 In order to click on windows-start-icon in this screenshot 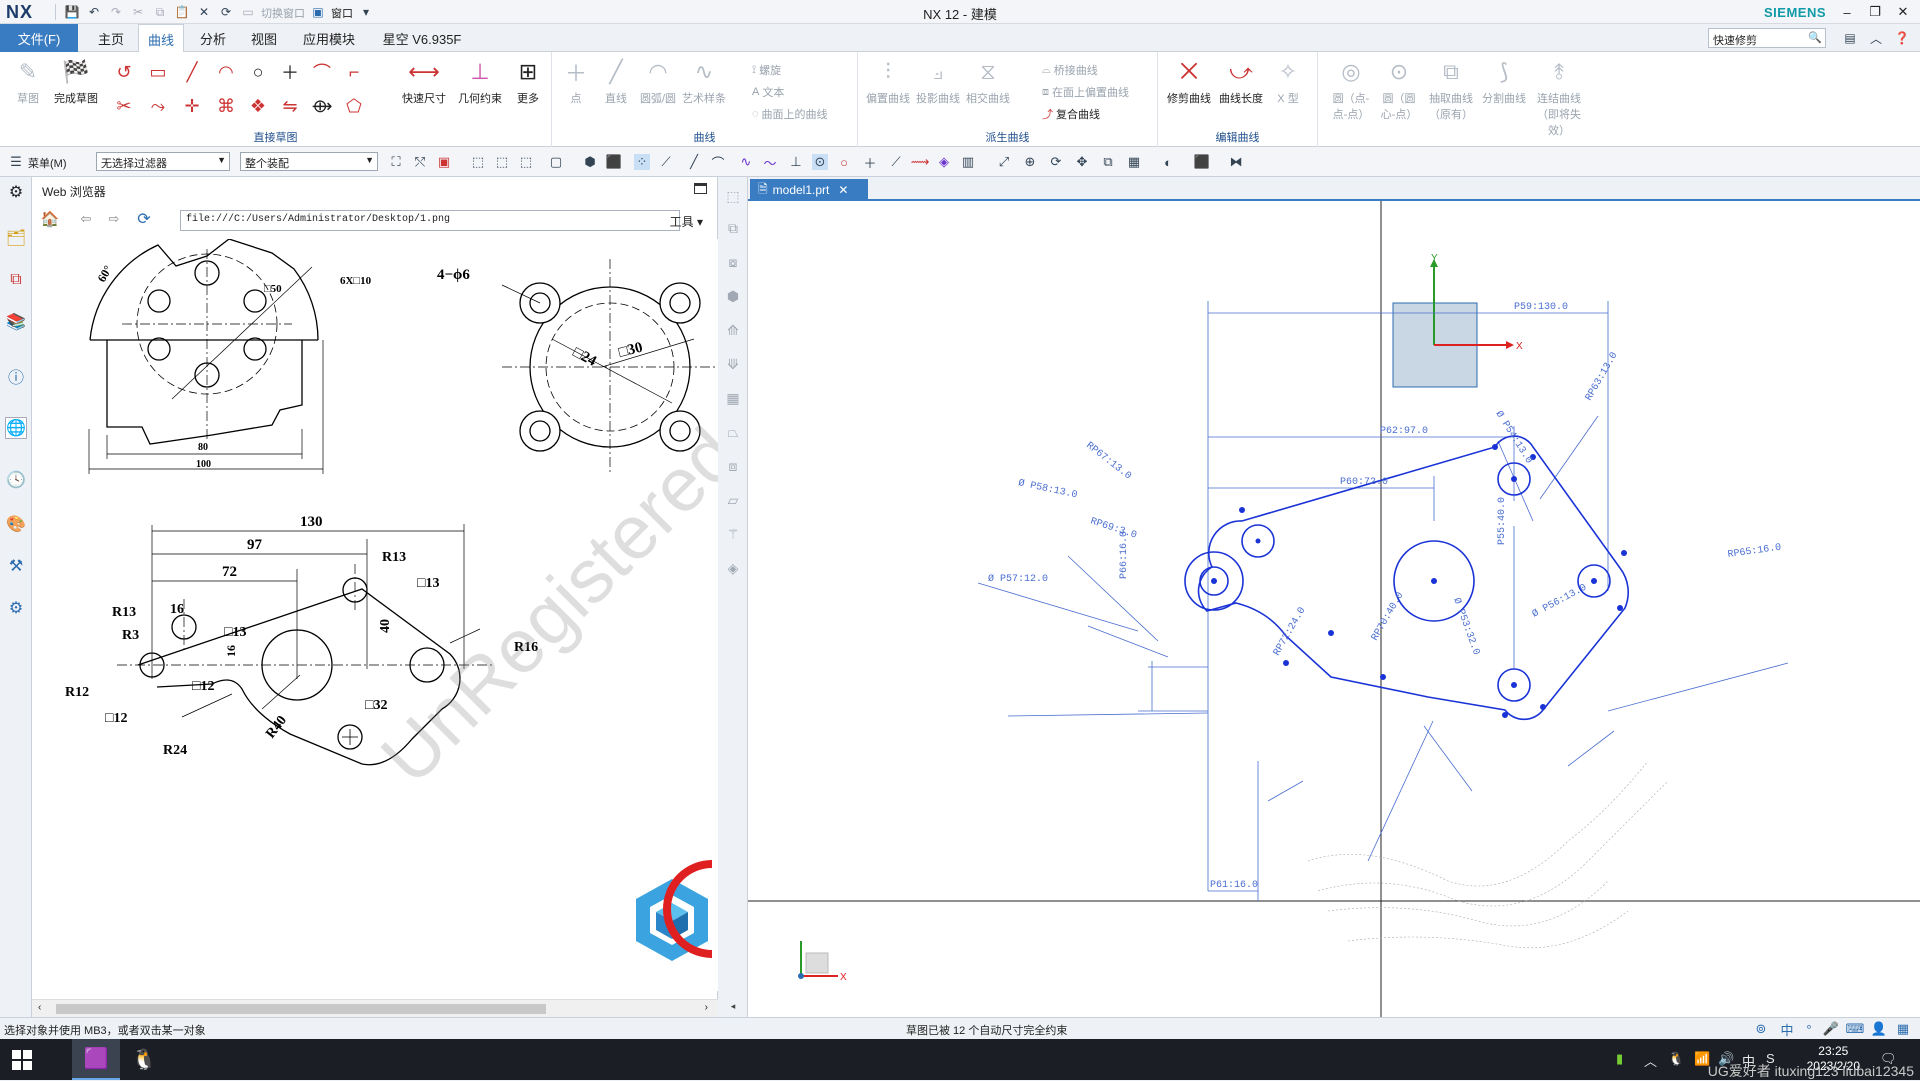, I will do `click(22, 1060)`.